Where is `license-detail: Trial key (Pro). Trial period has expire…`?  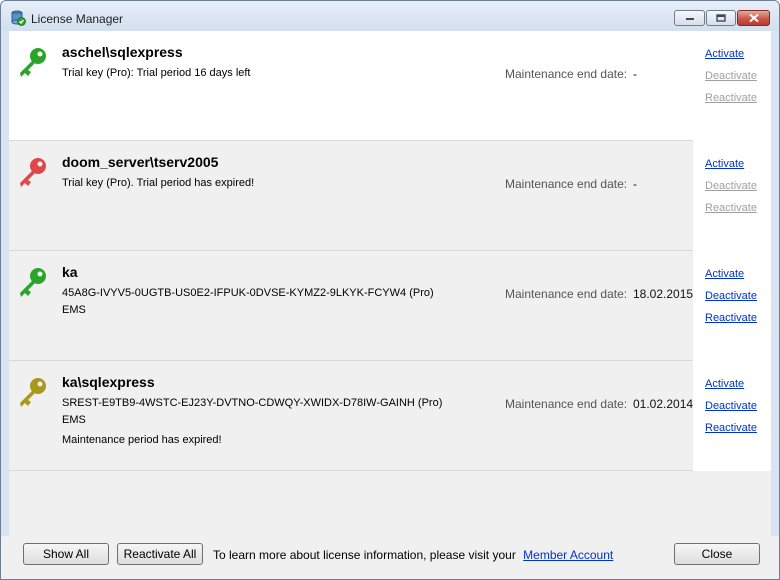 license-detail: Trial key (Pro). Trial period has expire… is located at coordinates (158, 183).